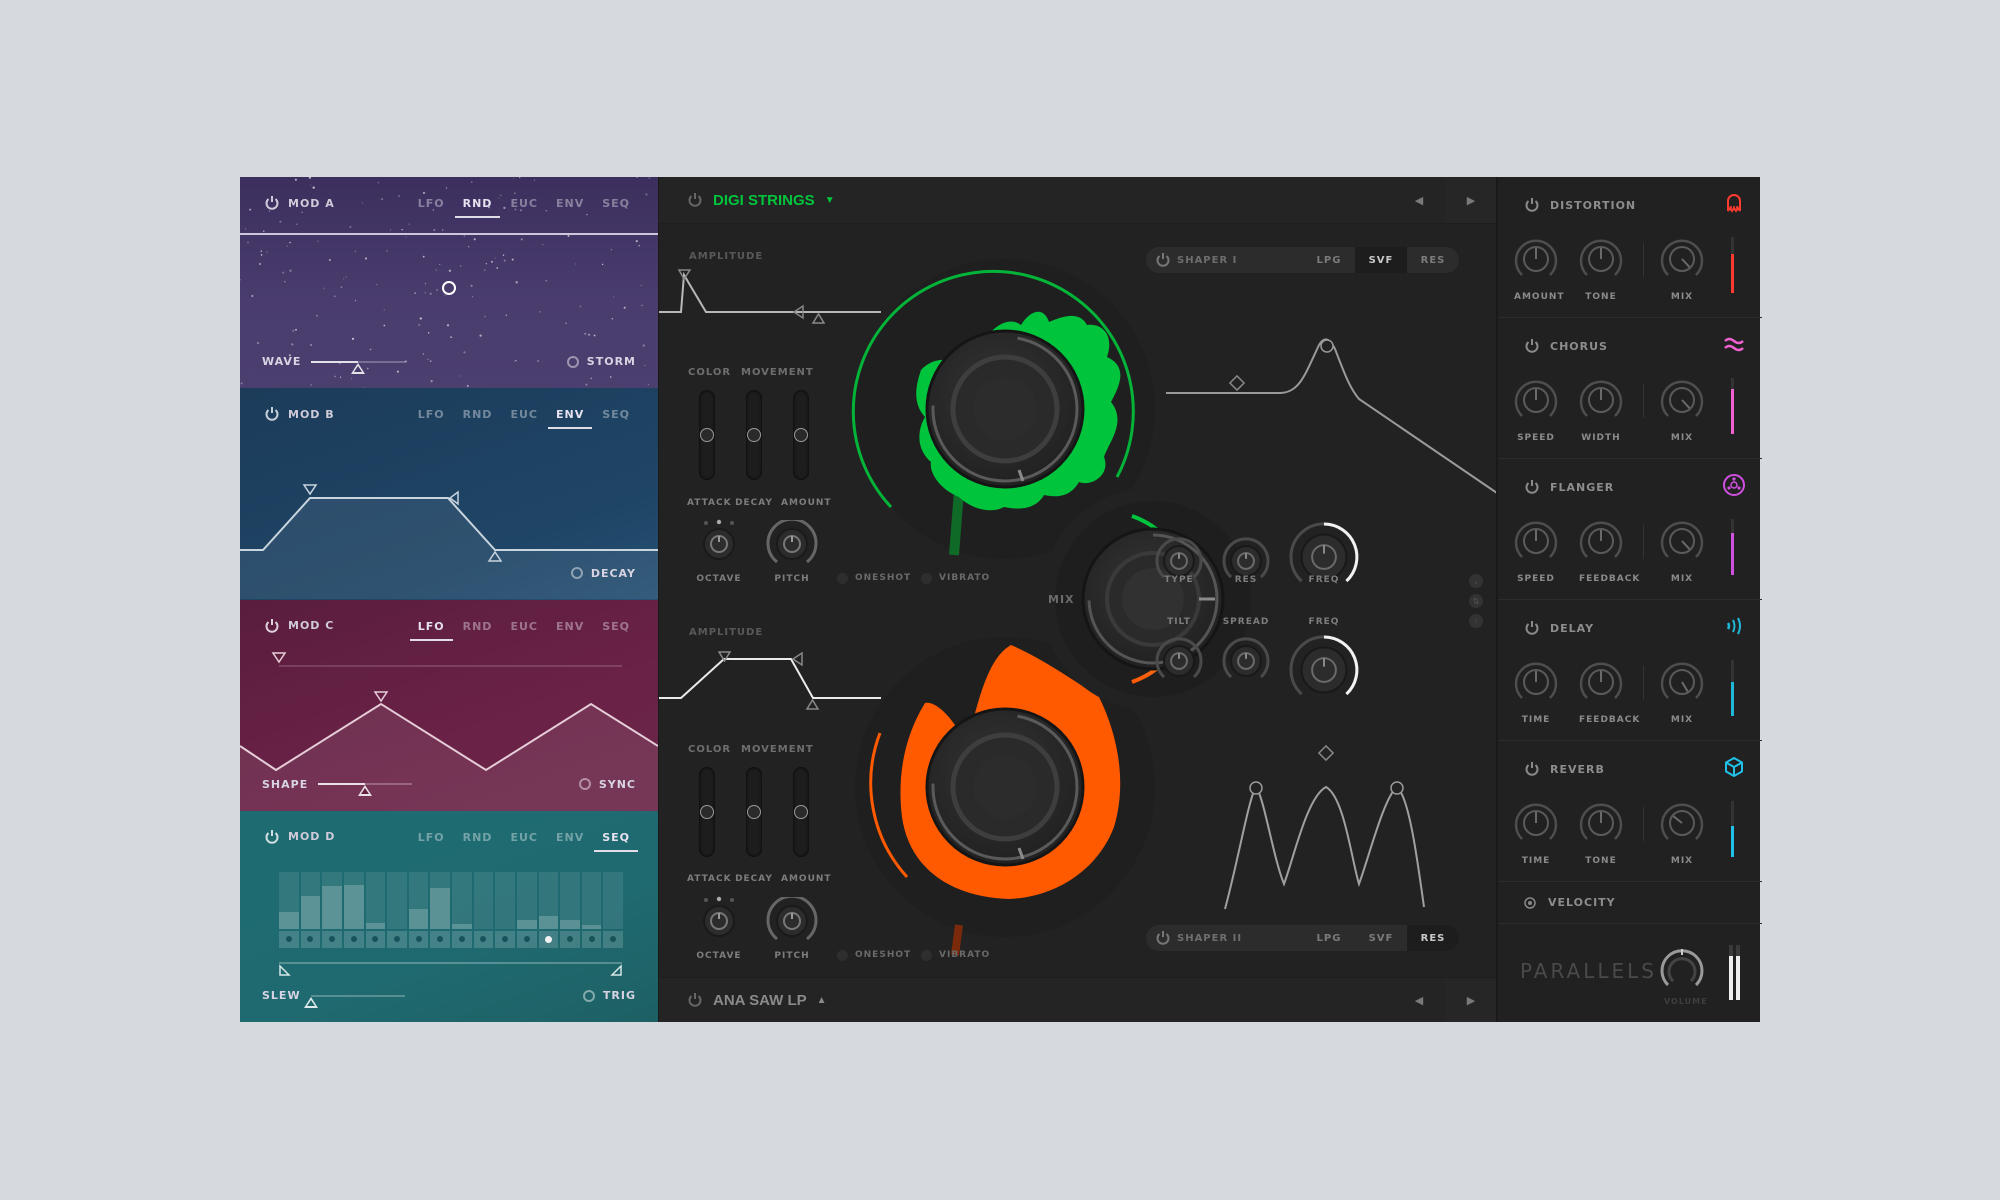 This screenshot has width=2000, height=1200. What do you see at coordinates (792, 922) in the screenshot?
I see `pitch-knob-bottom` at bounding box center [792, 922].